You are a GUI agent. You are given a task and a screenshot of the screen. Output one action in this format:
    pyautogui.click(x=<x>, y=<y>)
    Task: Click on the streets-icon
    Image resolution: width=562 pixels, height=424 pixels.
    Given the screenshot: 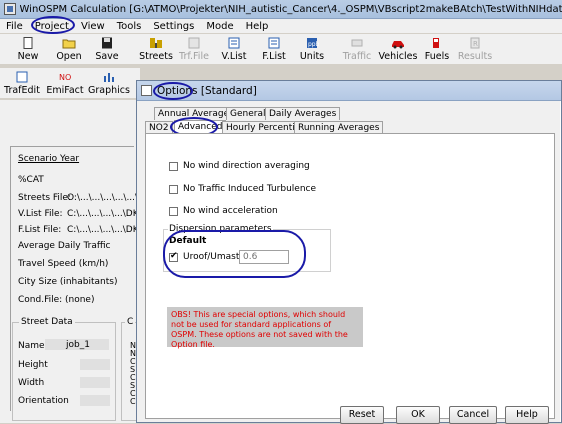 What is the action you would take?
    pyautogui.click(x=156, y=43)
    